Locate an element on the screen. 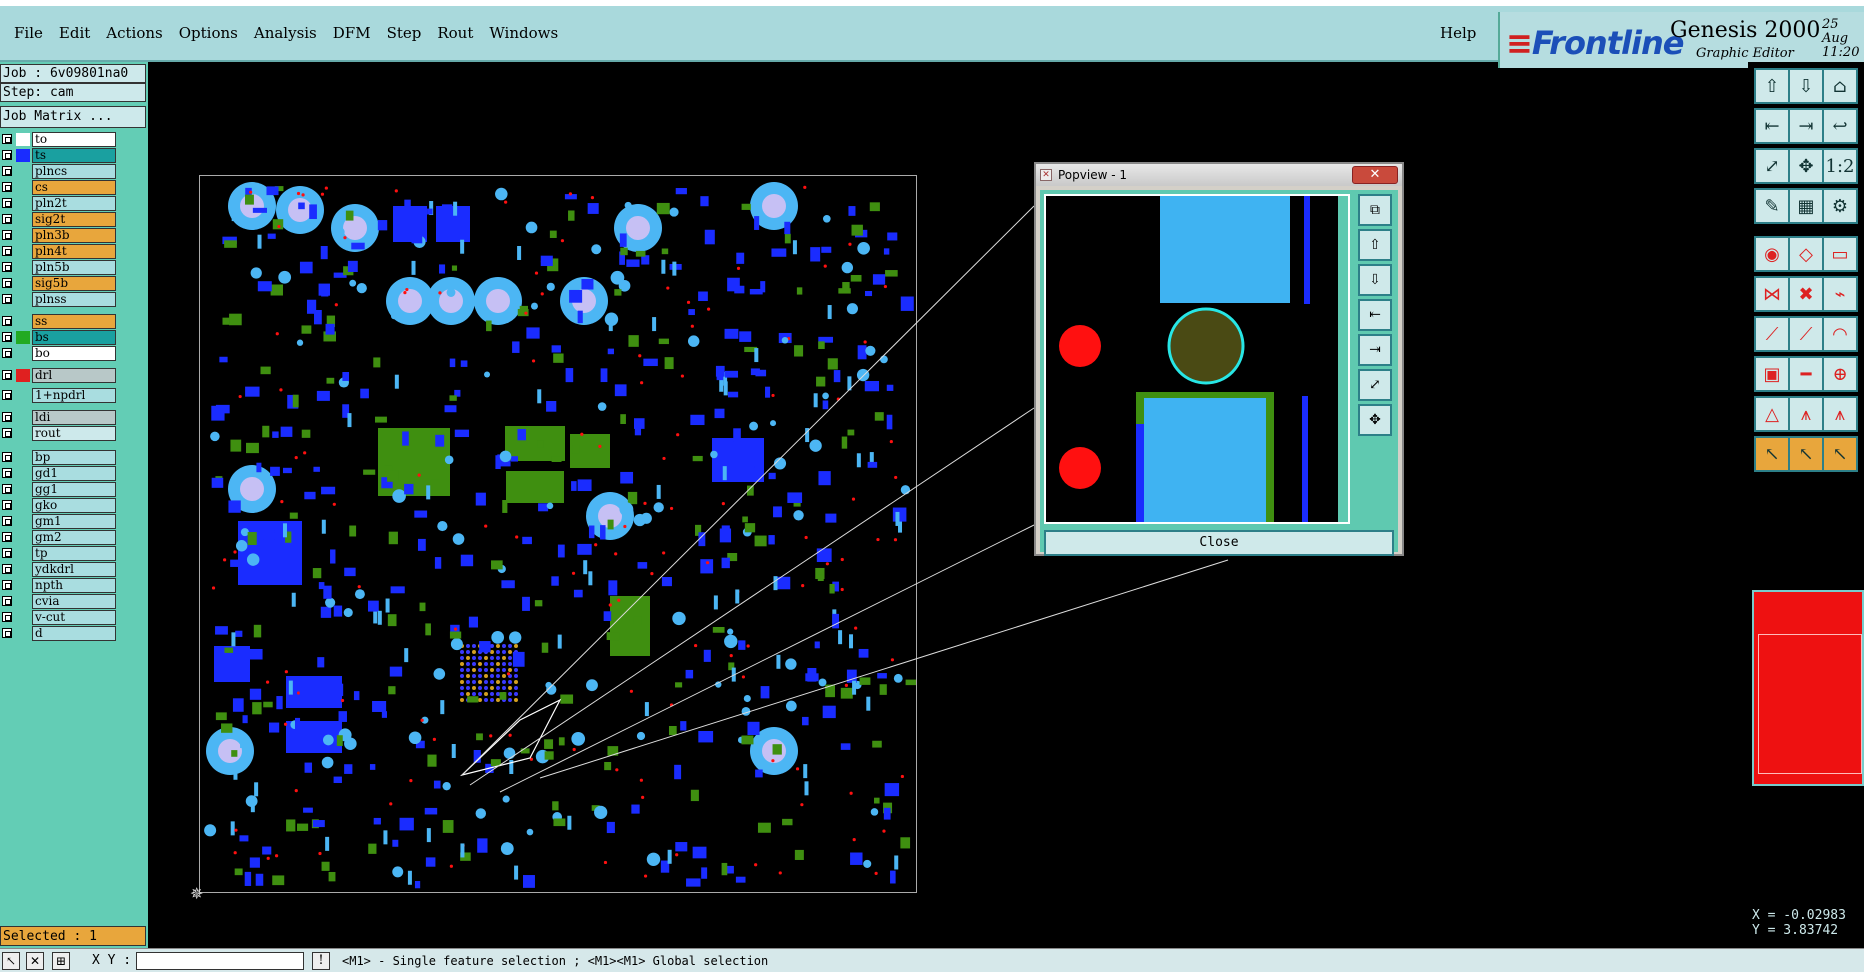  menu-options: Options is located at coordinates (208, 33).